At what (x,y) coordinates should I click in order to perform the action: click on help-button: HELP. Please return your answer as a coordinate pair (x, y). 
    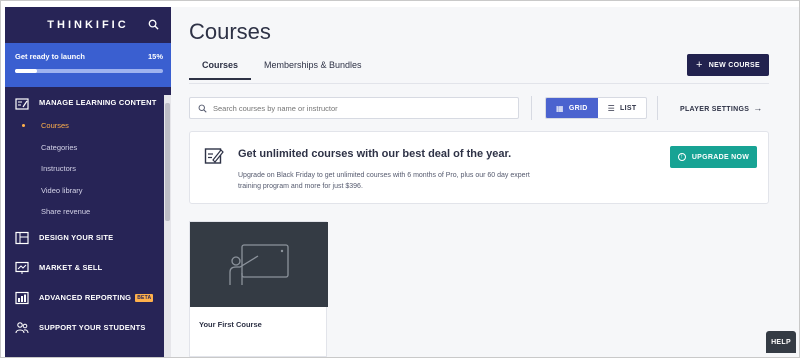
    Looking at the image, I should click on (781, 342).